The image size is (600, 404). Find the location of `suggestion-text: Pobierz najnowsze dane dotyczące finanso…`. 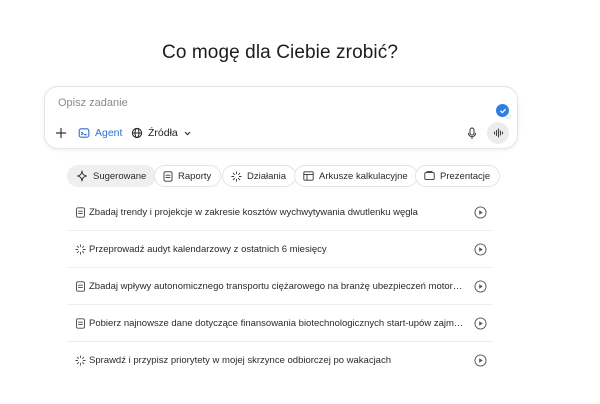

suggestion-text: Pobierz najnowsze dane dotyczące finanso… is located at coordinates (278, 323).